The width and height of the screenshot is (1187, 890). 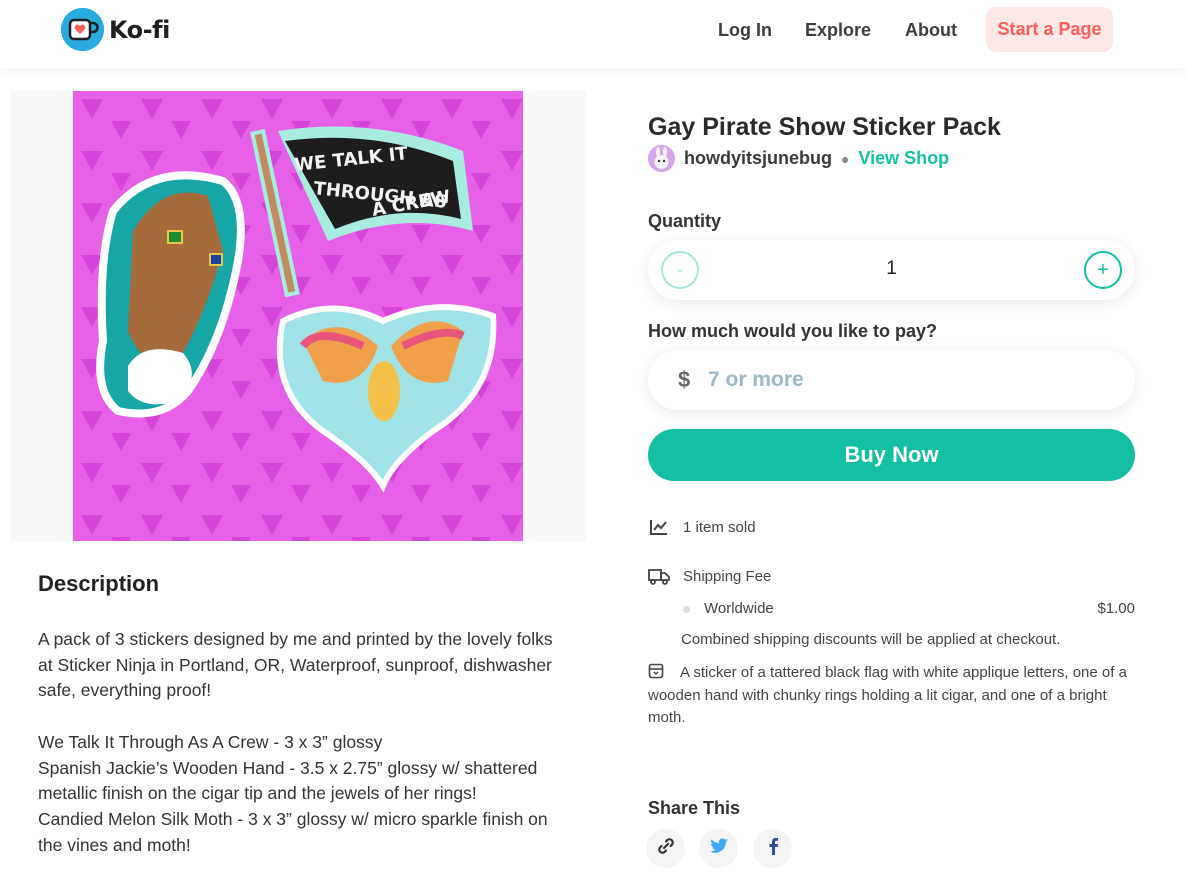 I want to click on items-sold-row: 1 item sold, so click(x=702, y=527).